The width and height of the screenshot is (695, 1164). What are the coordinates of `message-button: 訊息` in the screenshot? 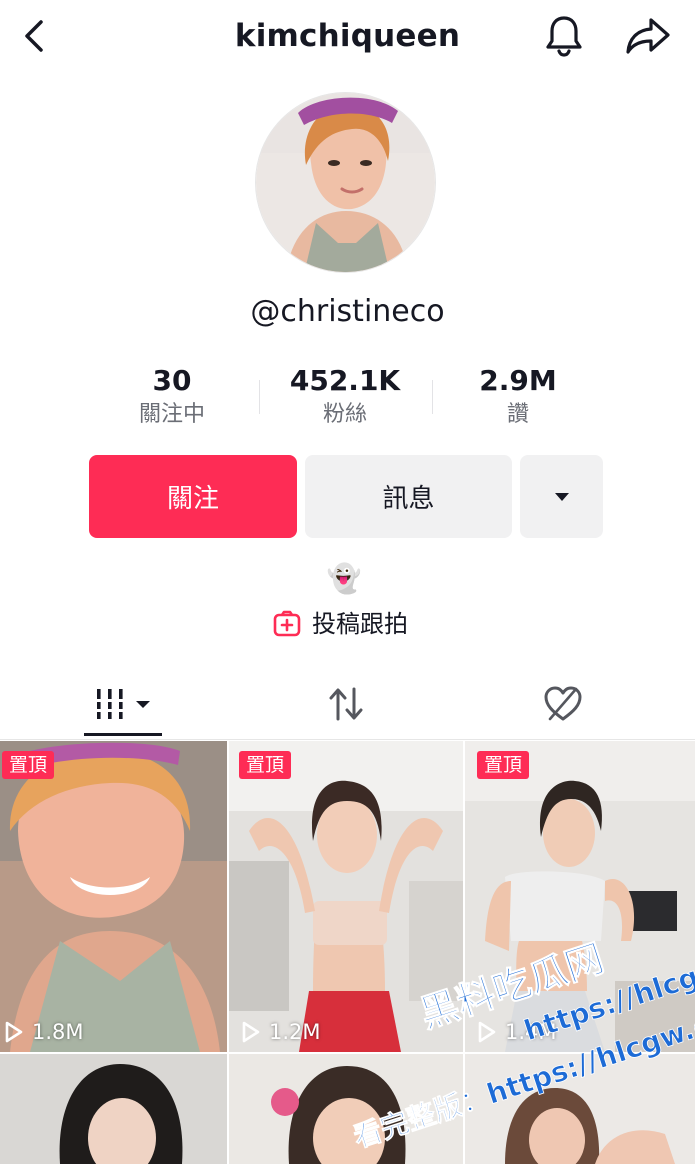 It's located at (408, 496).